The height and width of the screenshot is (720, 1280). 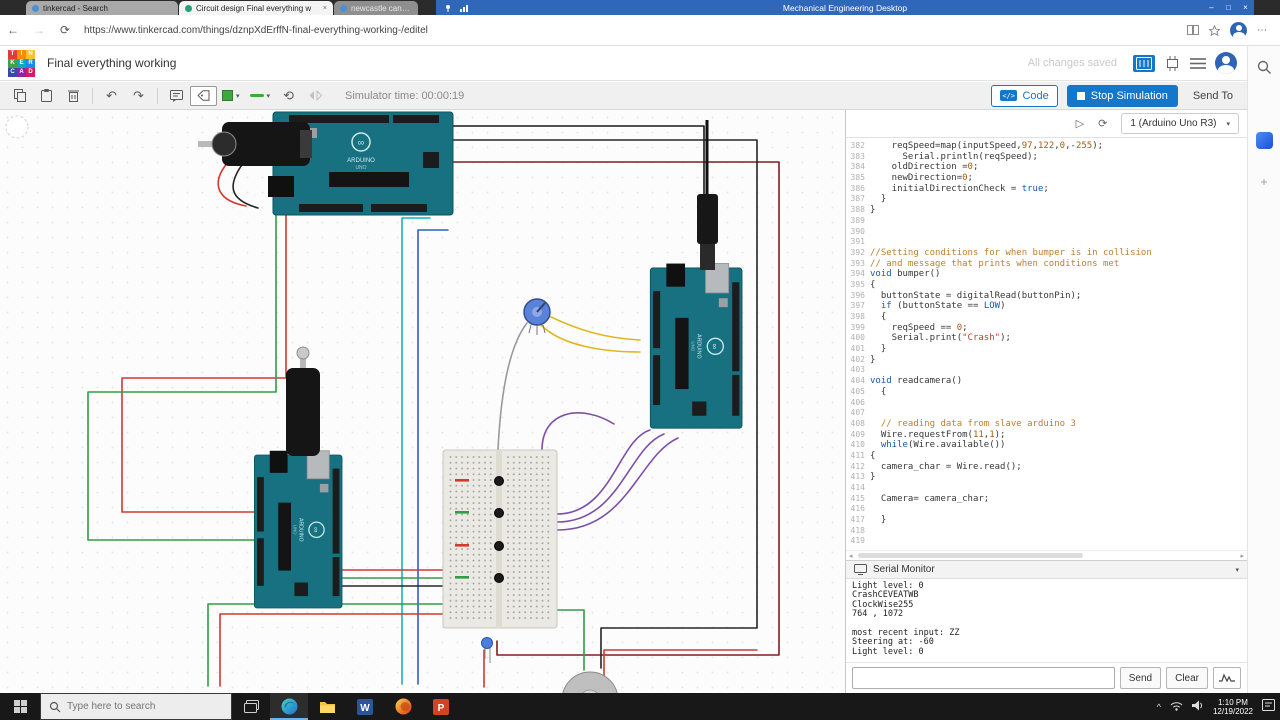 I want to click on notes-icon, so click(x=176, y=96).